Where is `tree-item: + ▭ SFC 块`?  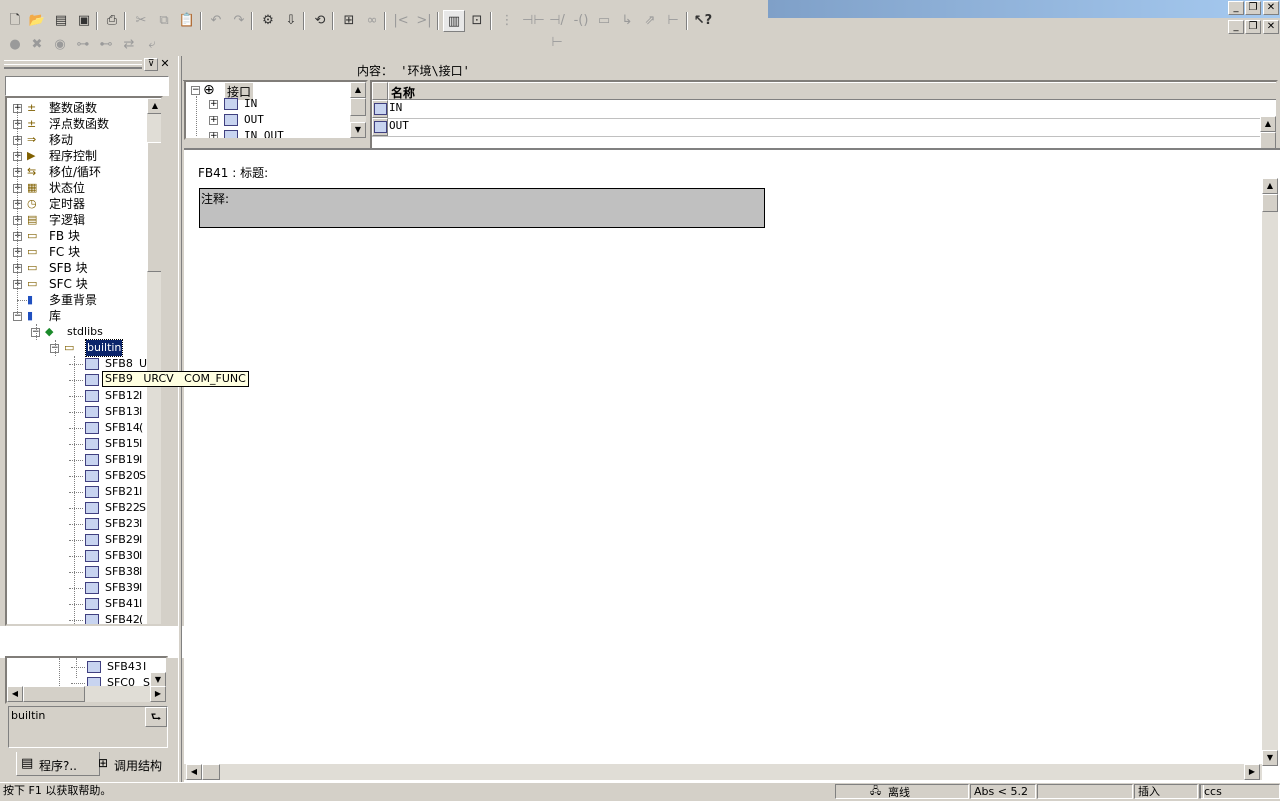
tree-item: + ▭ SFC 块 is located at coordinates (77, 284).